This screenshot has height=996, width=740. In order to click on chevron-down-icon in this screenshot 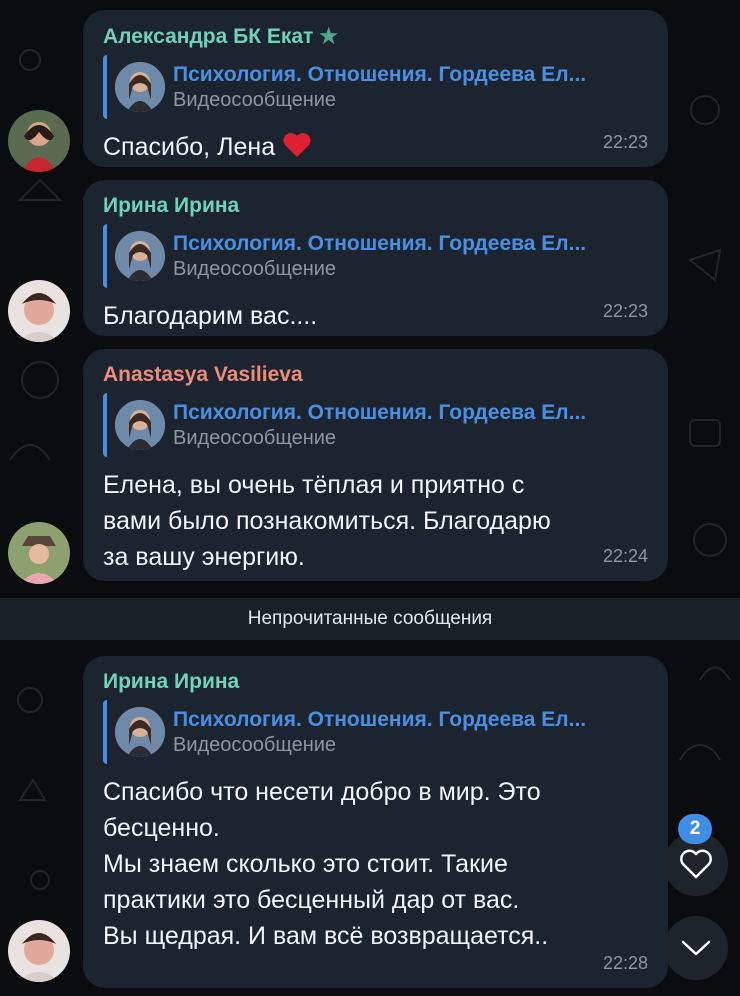, I will do `click(696, 948)`.